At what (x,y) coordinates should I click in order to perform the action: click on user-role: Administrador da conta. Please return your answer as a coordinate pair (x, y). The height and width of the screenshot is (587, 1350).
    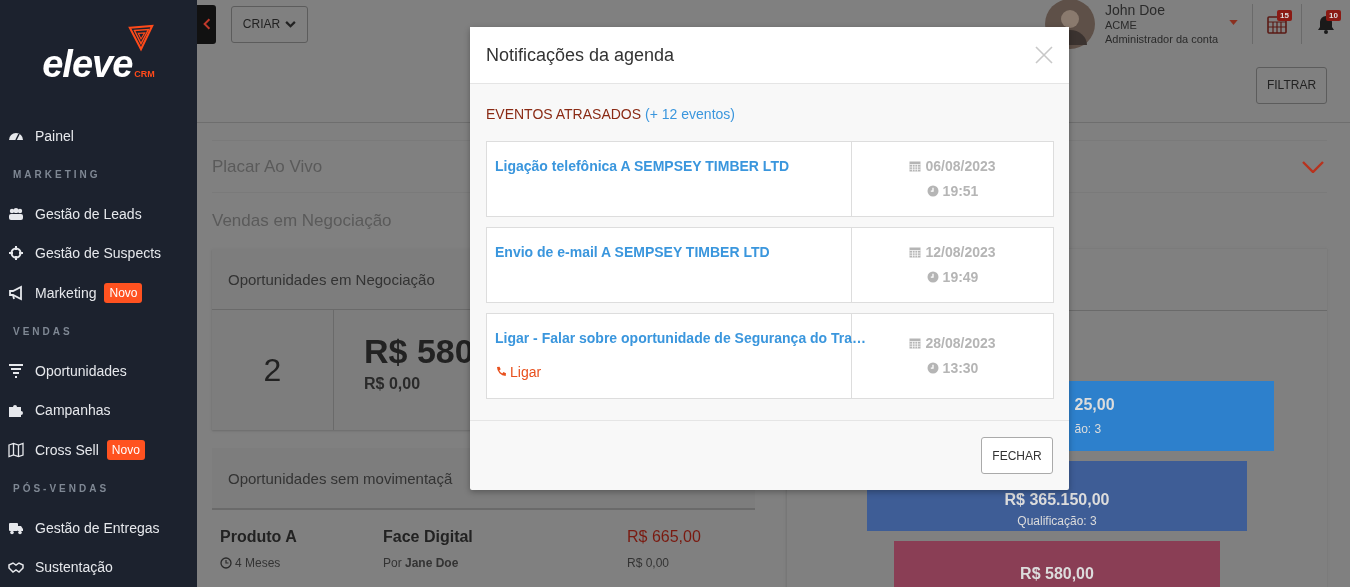
    Looking at the image, I should click on (1162, 39).